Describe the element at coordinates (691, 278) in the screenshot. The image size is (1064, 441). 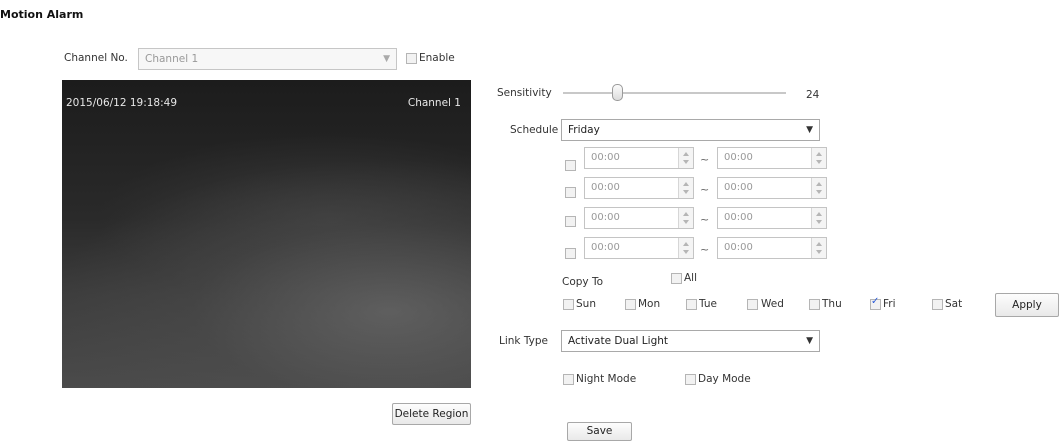
I see `copy-all-label: All` at that location.